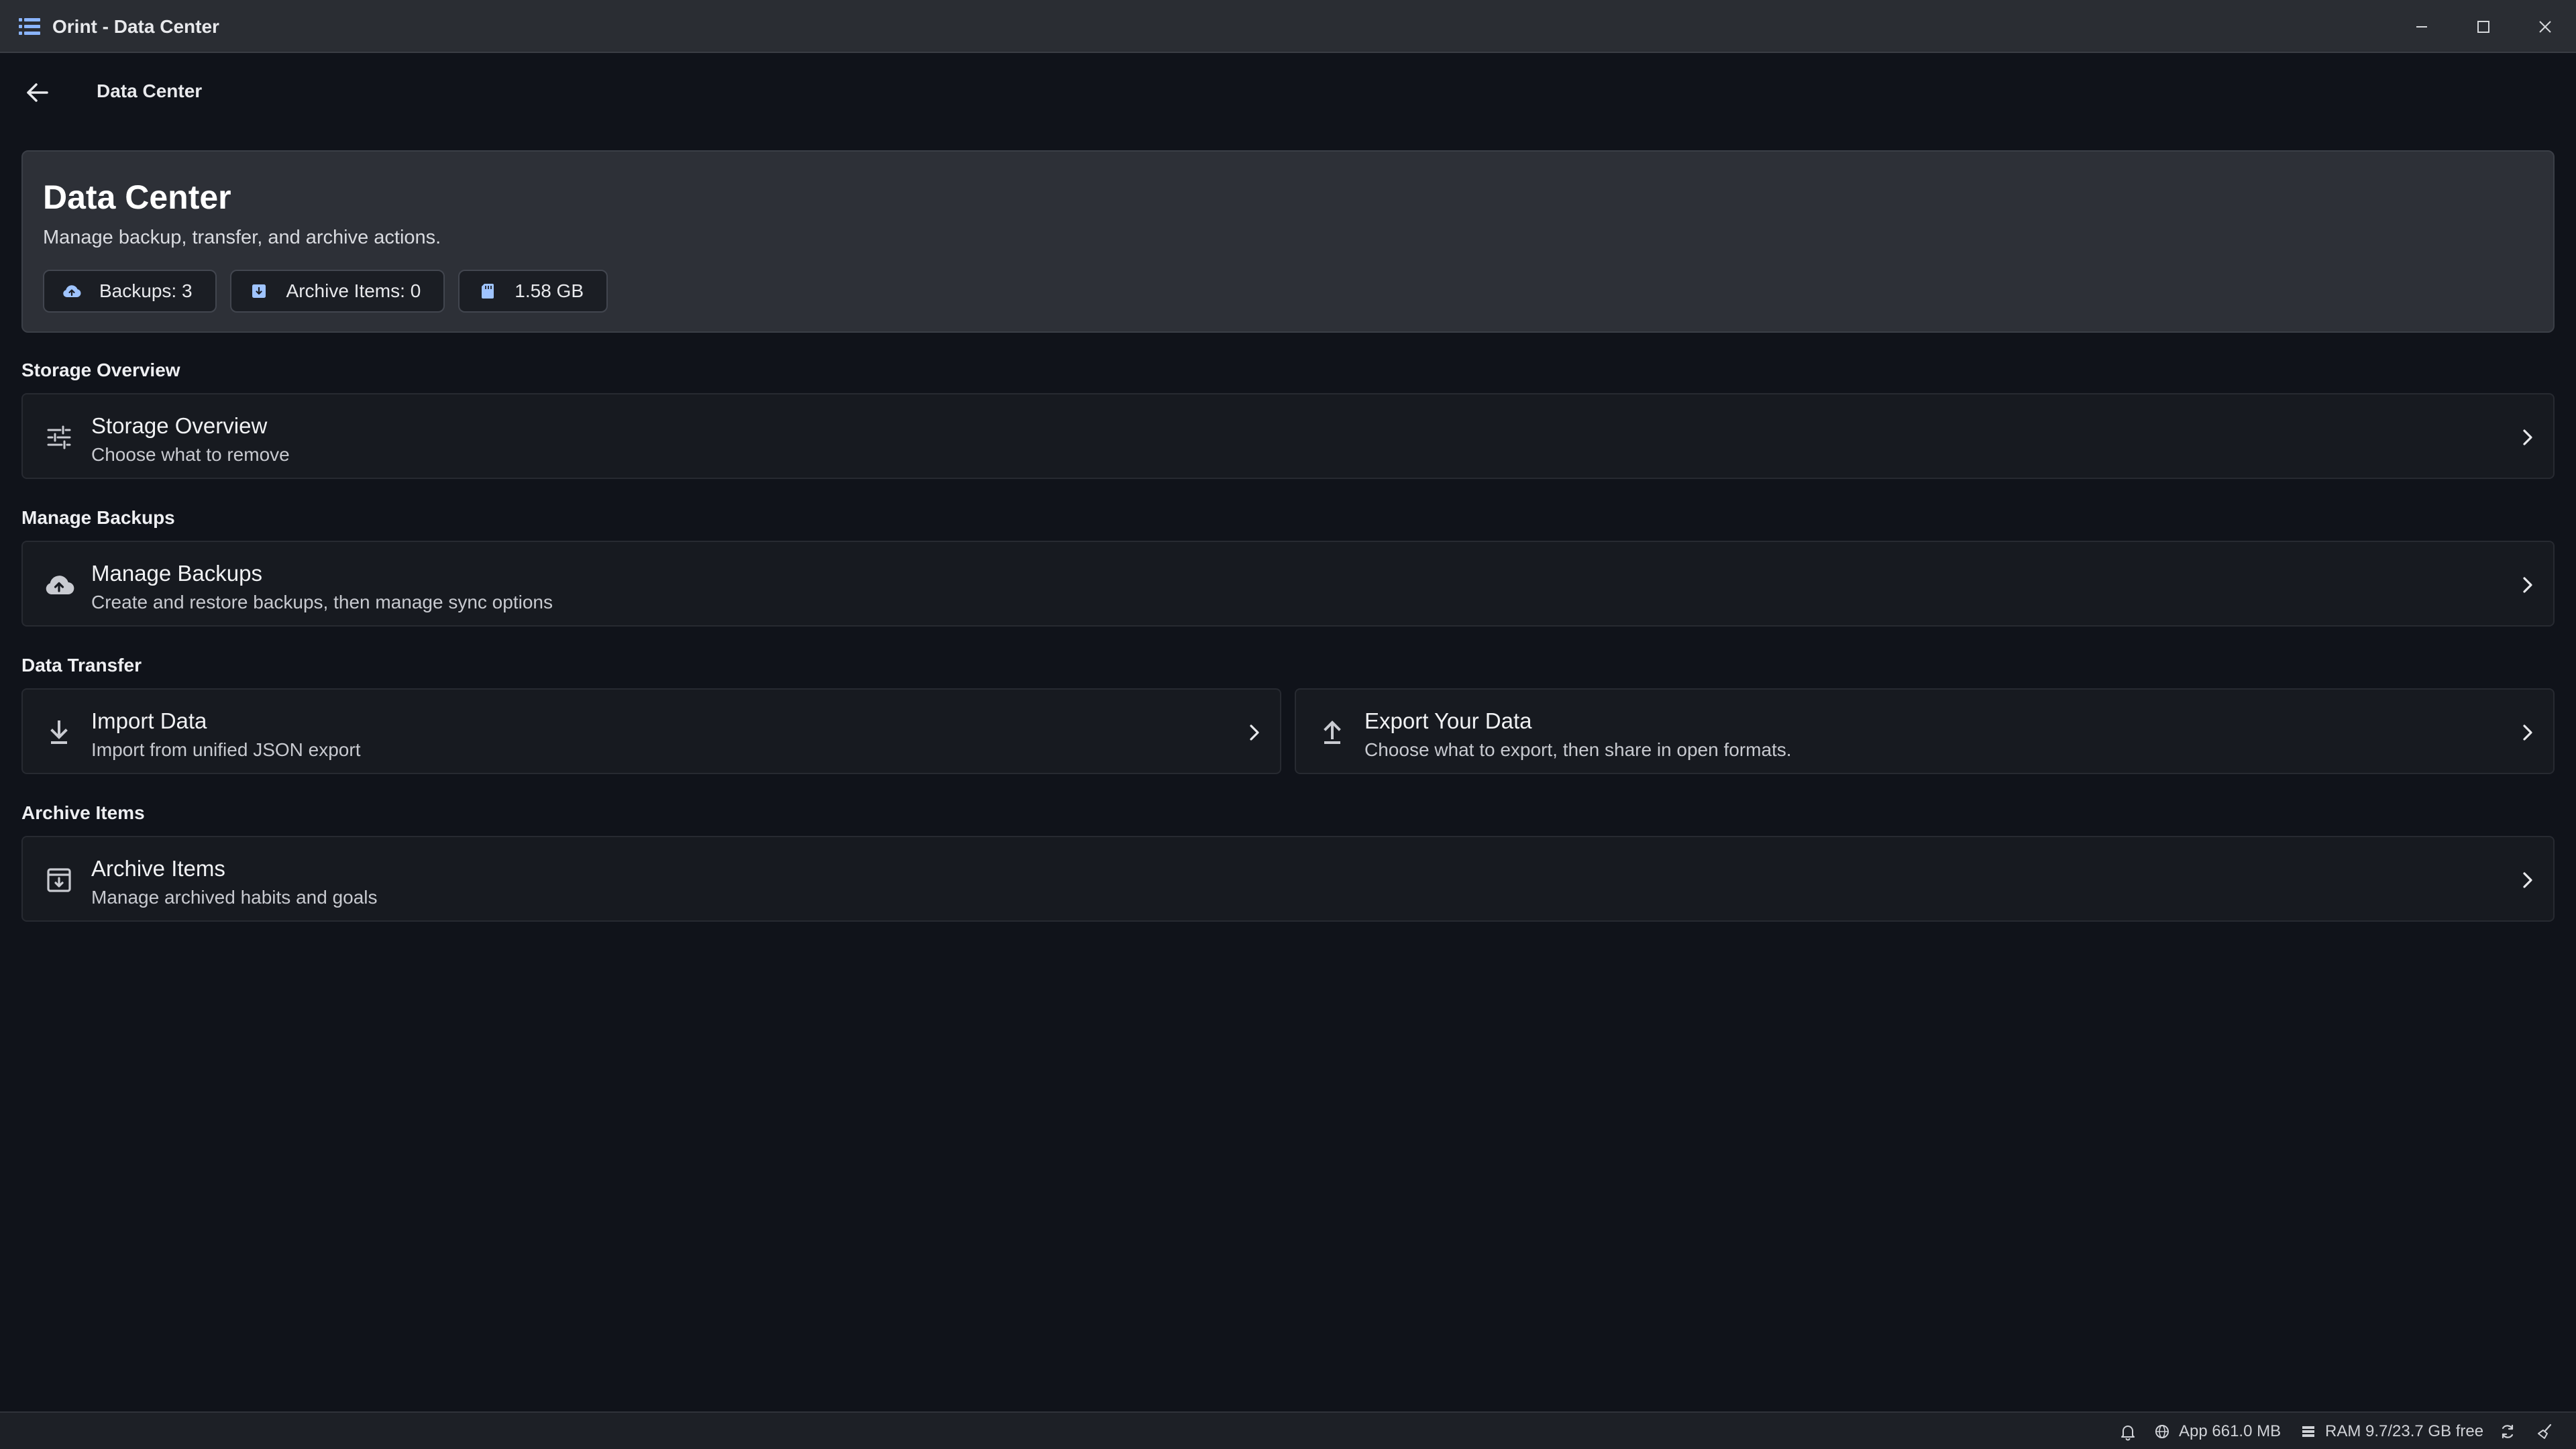  What do you see at coordinates (2127, 1431) in the screenshot?
I see `bell-icon` at bounding box center [2127, 1431].